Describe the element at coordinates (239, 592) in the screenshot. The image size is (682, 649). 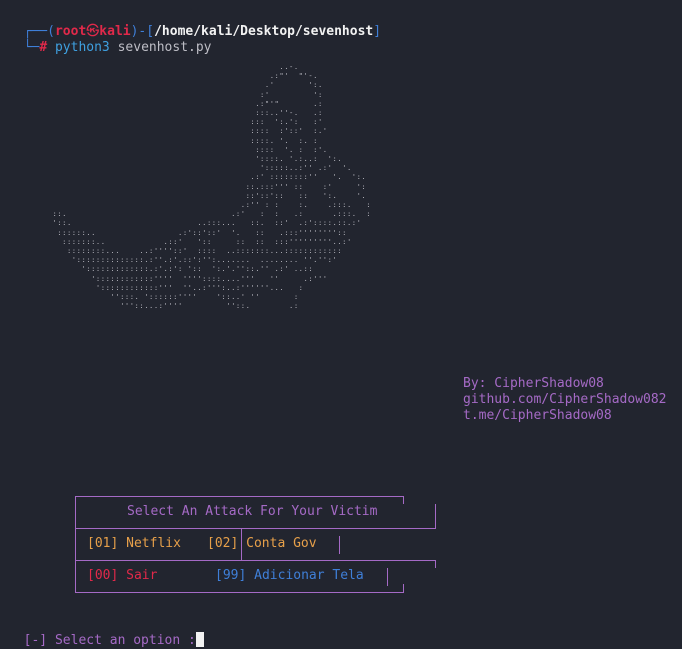
I see `menu-border-bottom` at that location.